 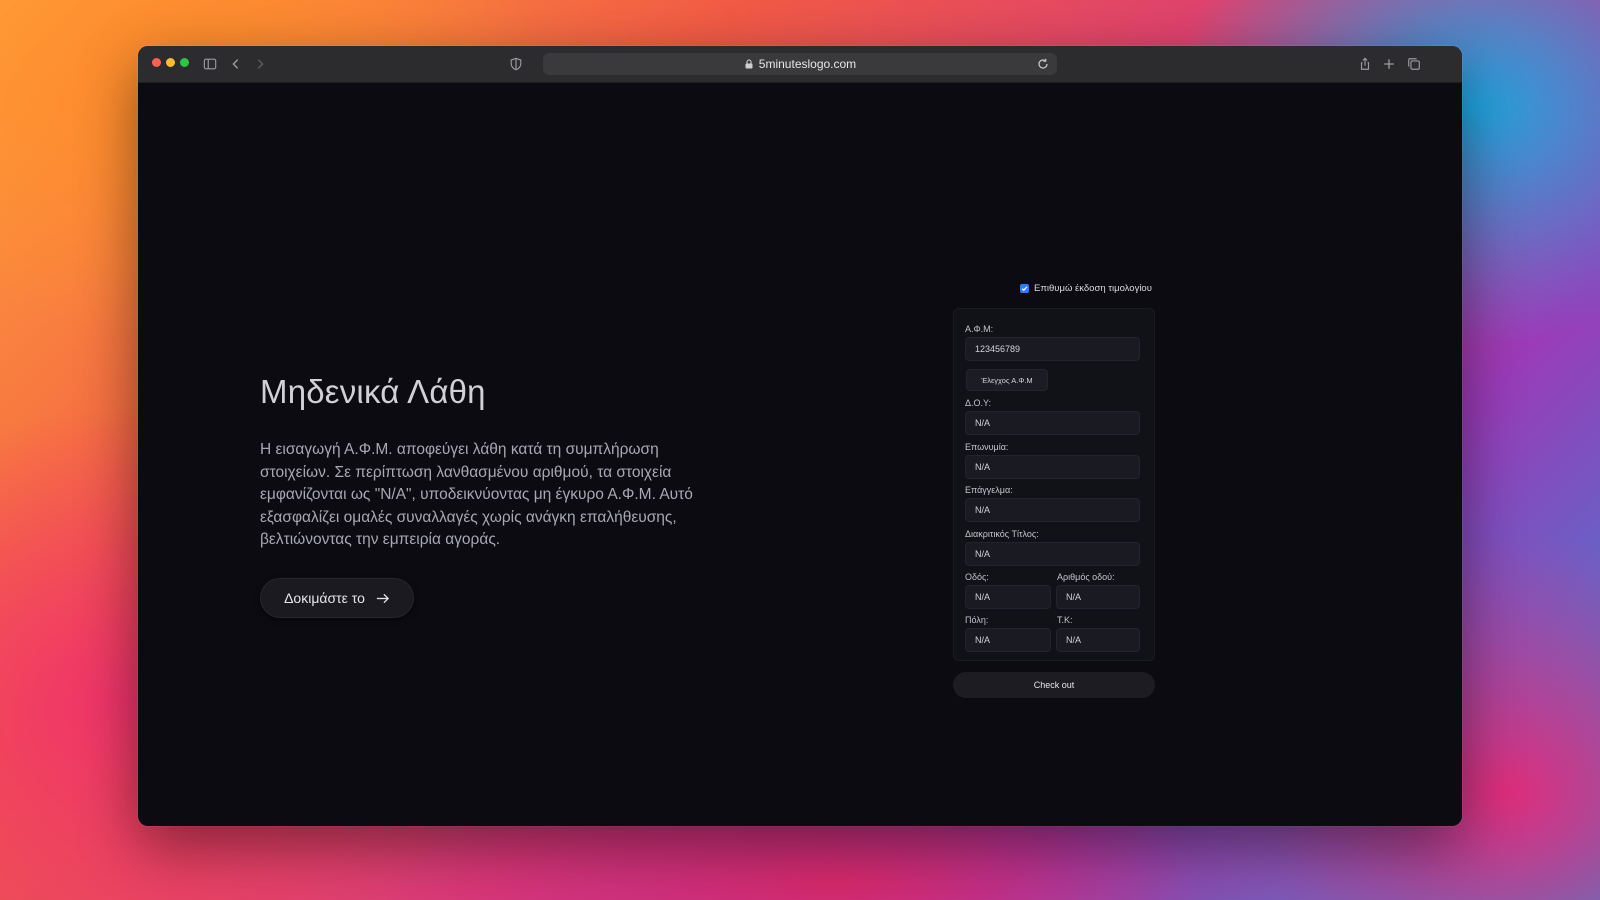 I want to click on close-window-button, so click(x=156, y=62).